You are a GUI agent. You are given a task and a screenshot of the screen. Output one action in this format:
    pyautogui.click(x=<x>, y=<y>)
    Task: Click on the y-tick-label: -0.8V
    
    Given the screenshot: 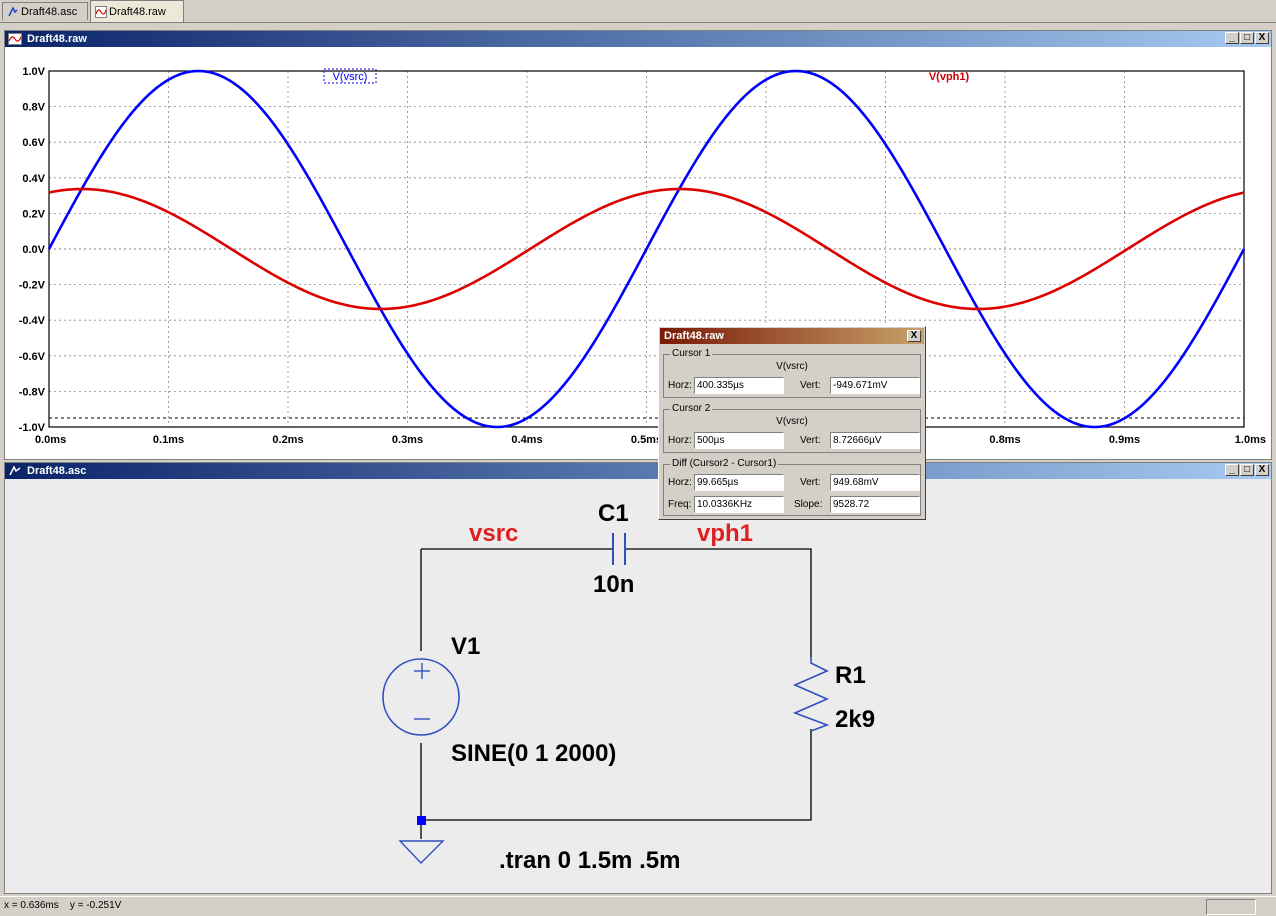 What is the action you would take?
    pyautogui.click(x=32, y=392)
    